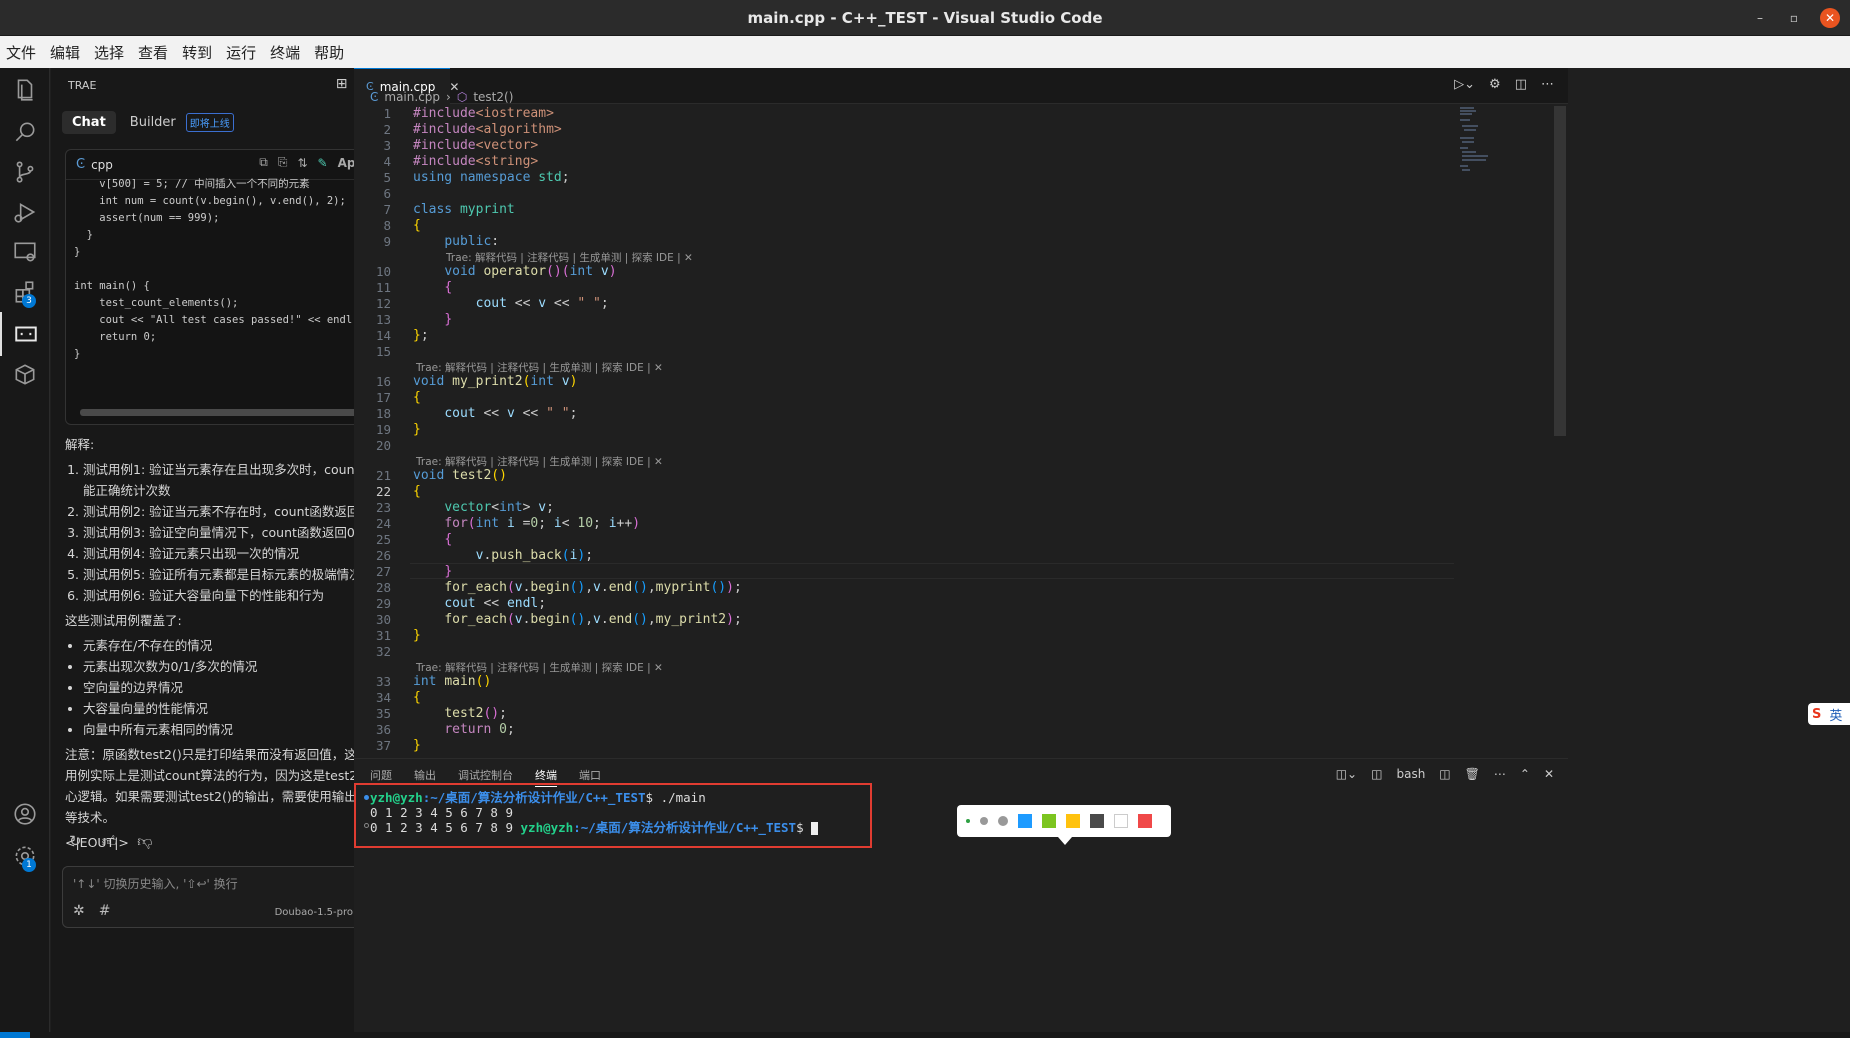  What do you see at coordinates (493, 97) in the screenshot?
I see `breadcrumb-symbol: test2()` at bounding box center [493, 97].